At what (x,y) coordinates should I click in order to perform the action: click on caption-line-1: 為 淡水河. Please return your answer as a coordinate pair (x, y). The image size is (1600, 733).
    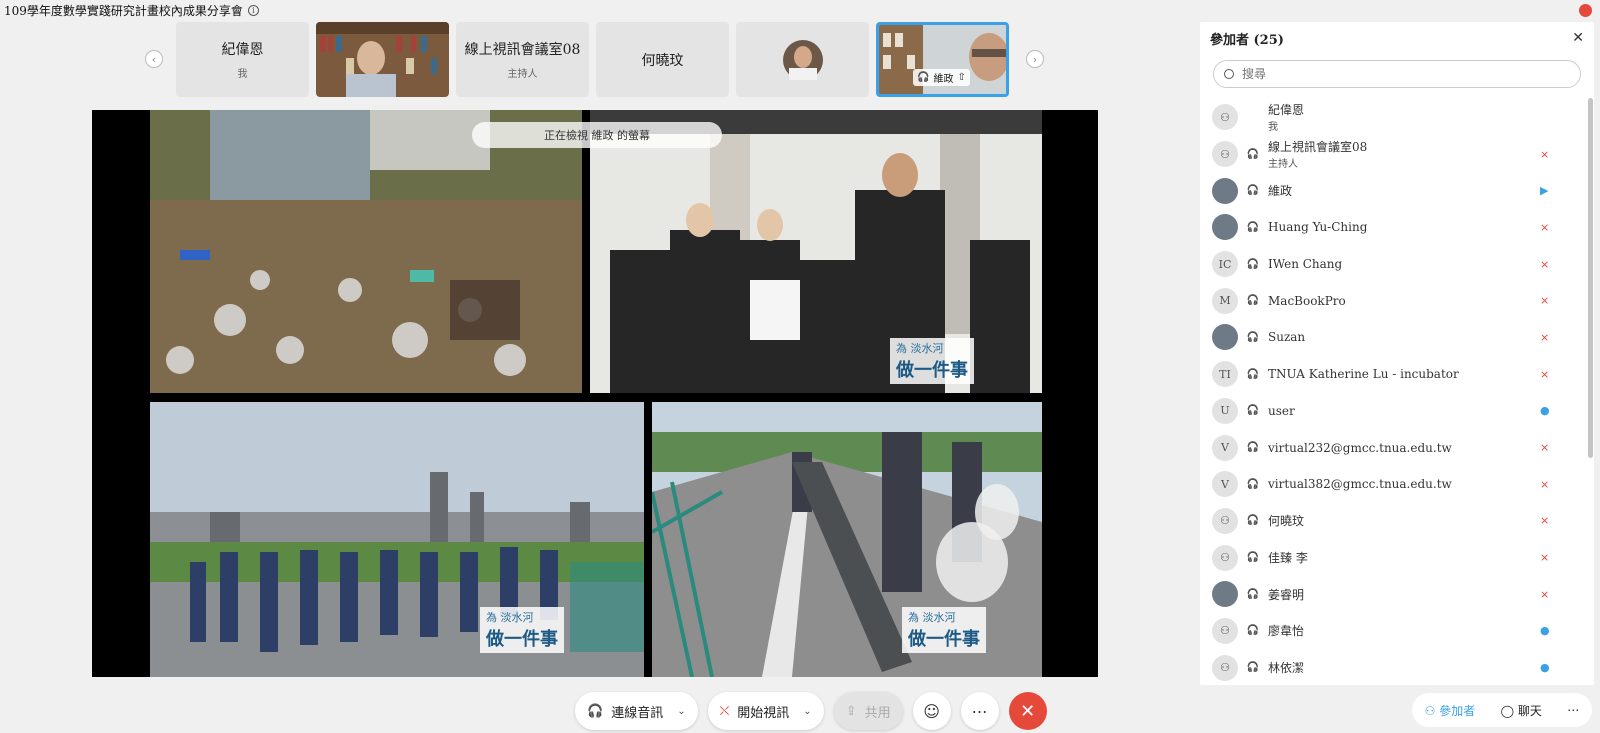
    Looking at the image, I should click on (920, 348).